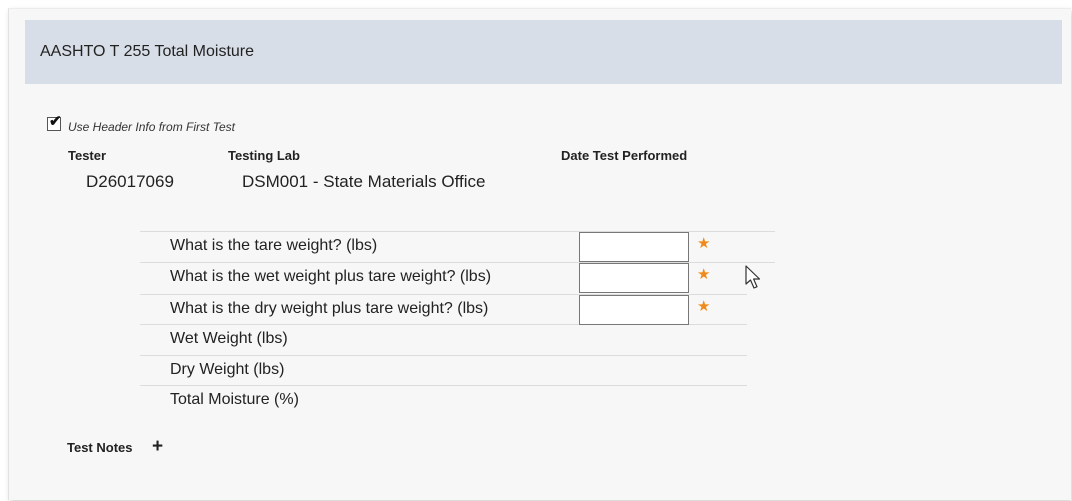  Describe the element at coordinates (157, 447) in the screenshot. I see `add-test-note-button: +` at that location.